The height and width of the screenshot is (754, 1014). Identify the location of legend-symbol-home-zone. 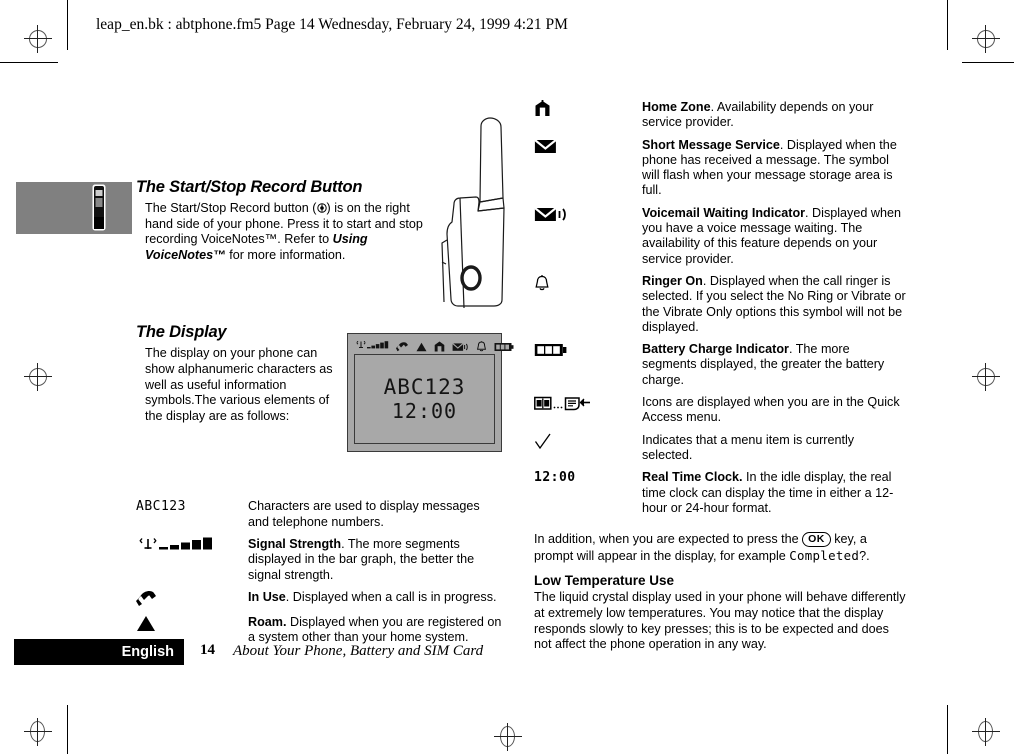
(587, 119).